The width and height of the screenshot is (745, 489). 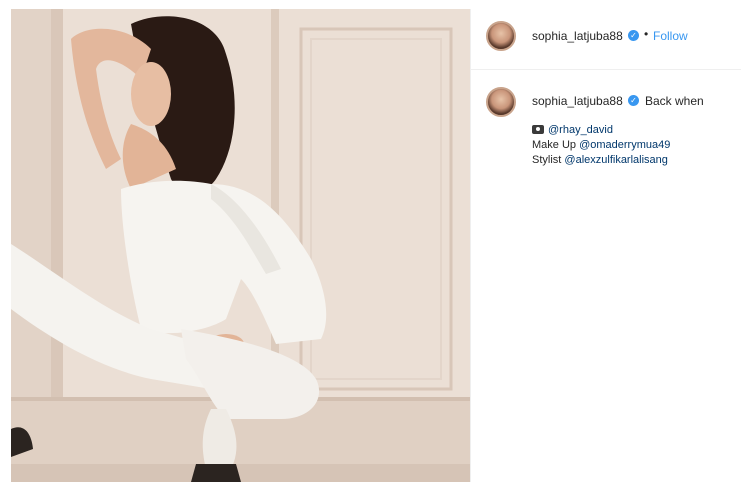 I want to click on caption-line-photographer: @rhay_david, so click(x=601, y=130).